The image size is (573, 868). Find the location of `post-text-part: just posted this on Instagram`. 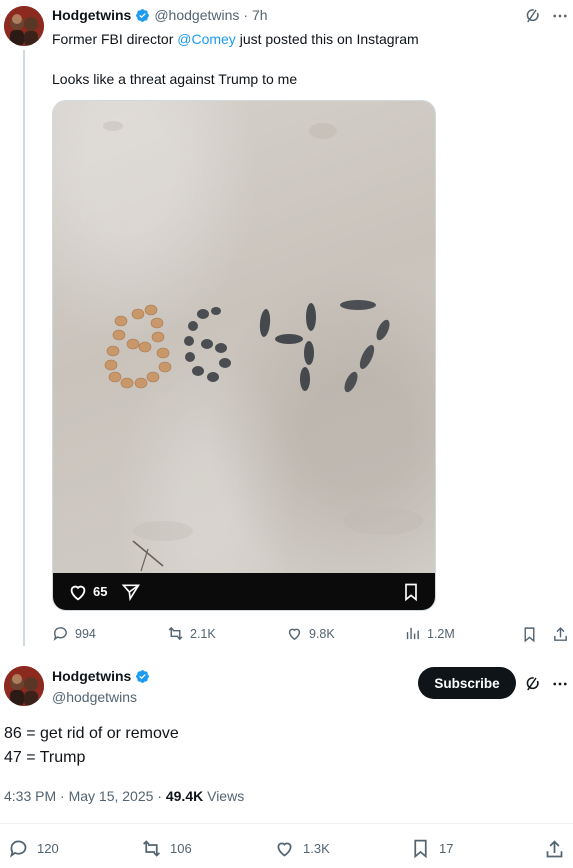

post-text-part: just posted this on Instagram is located at coordinates (327, 39).